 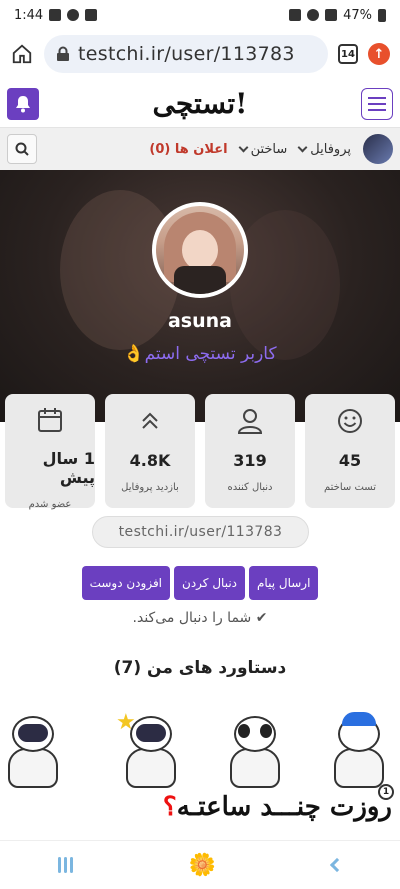 I want to click on stat-value: 319, so click(x=250, y=460).